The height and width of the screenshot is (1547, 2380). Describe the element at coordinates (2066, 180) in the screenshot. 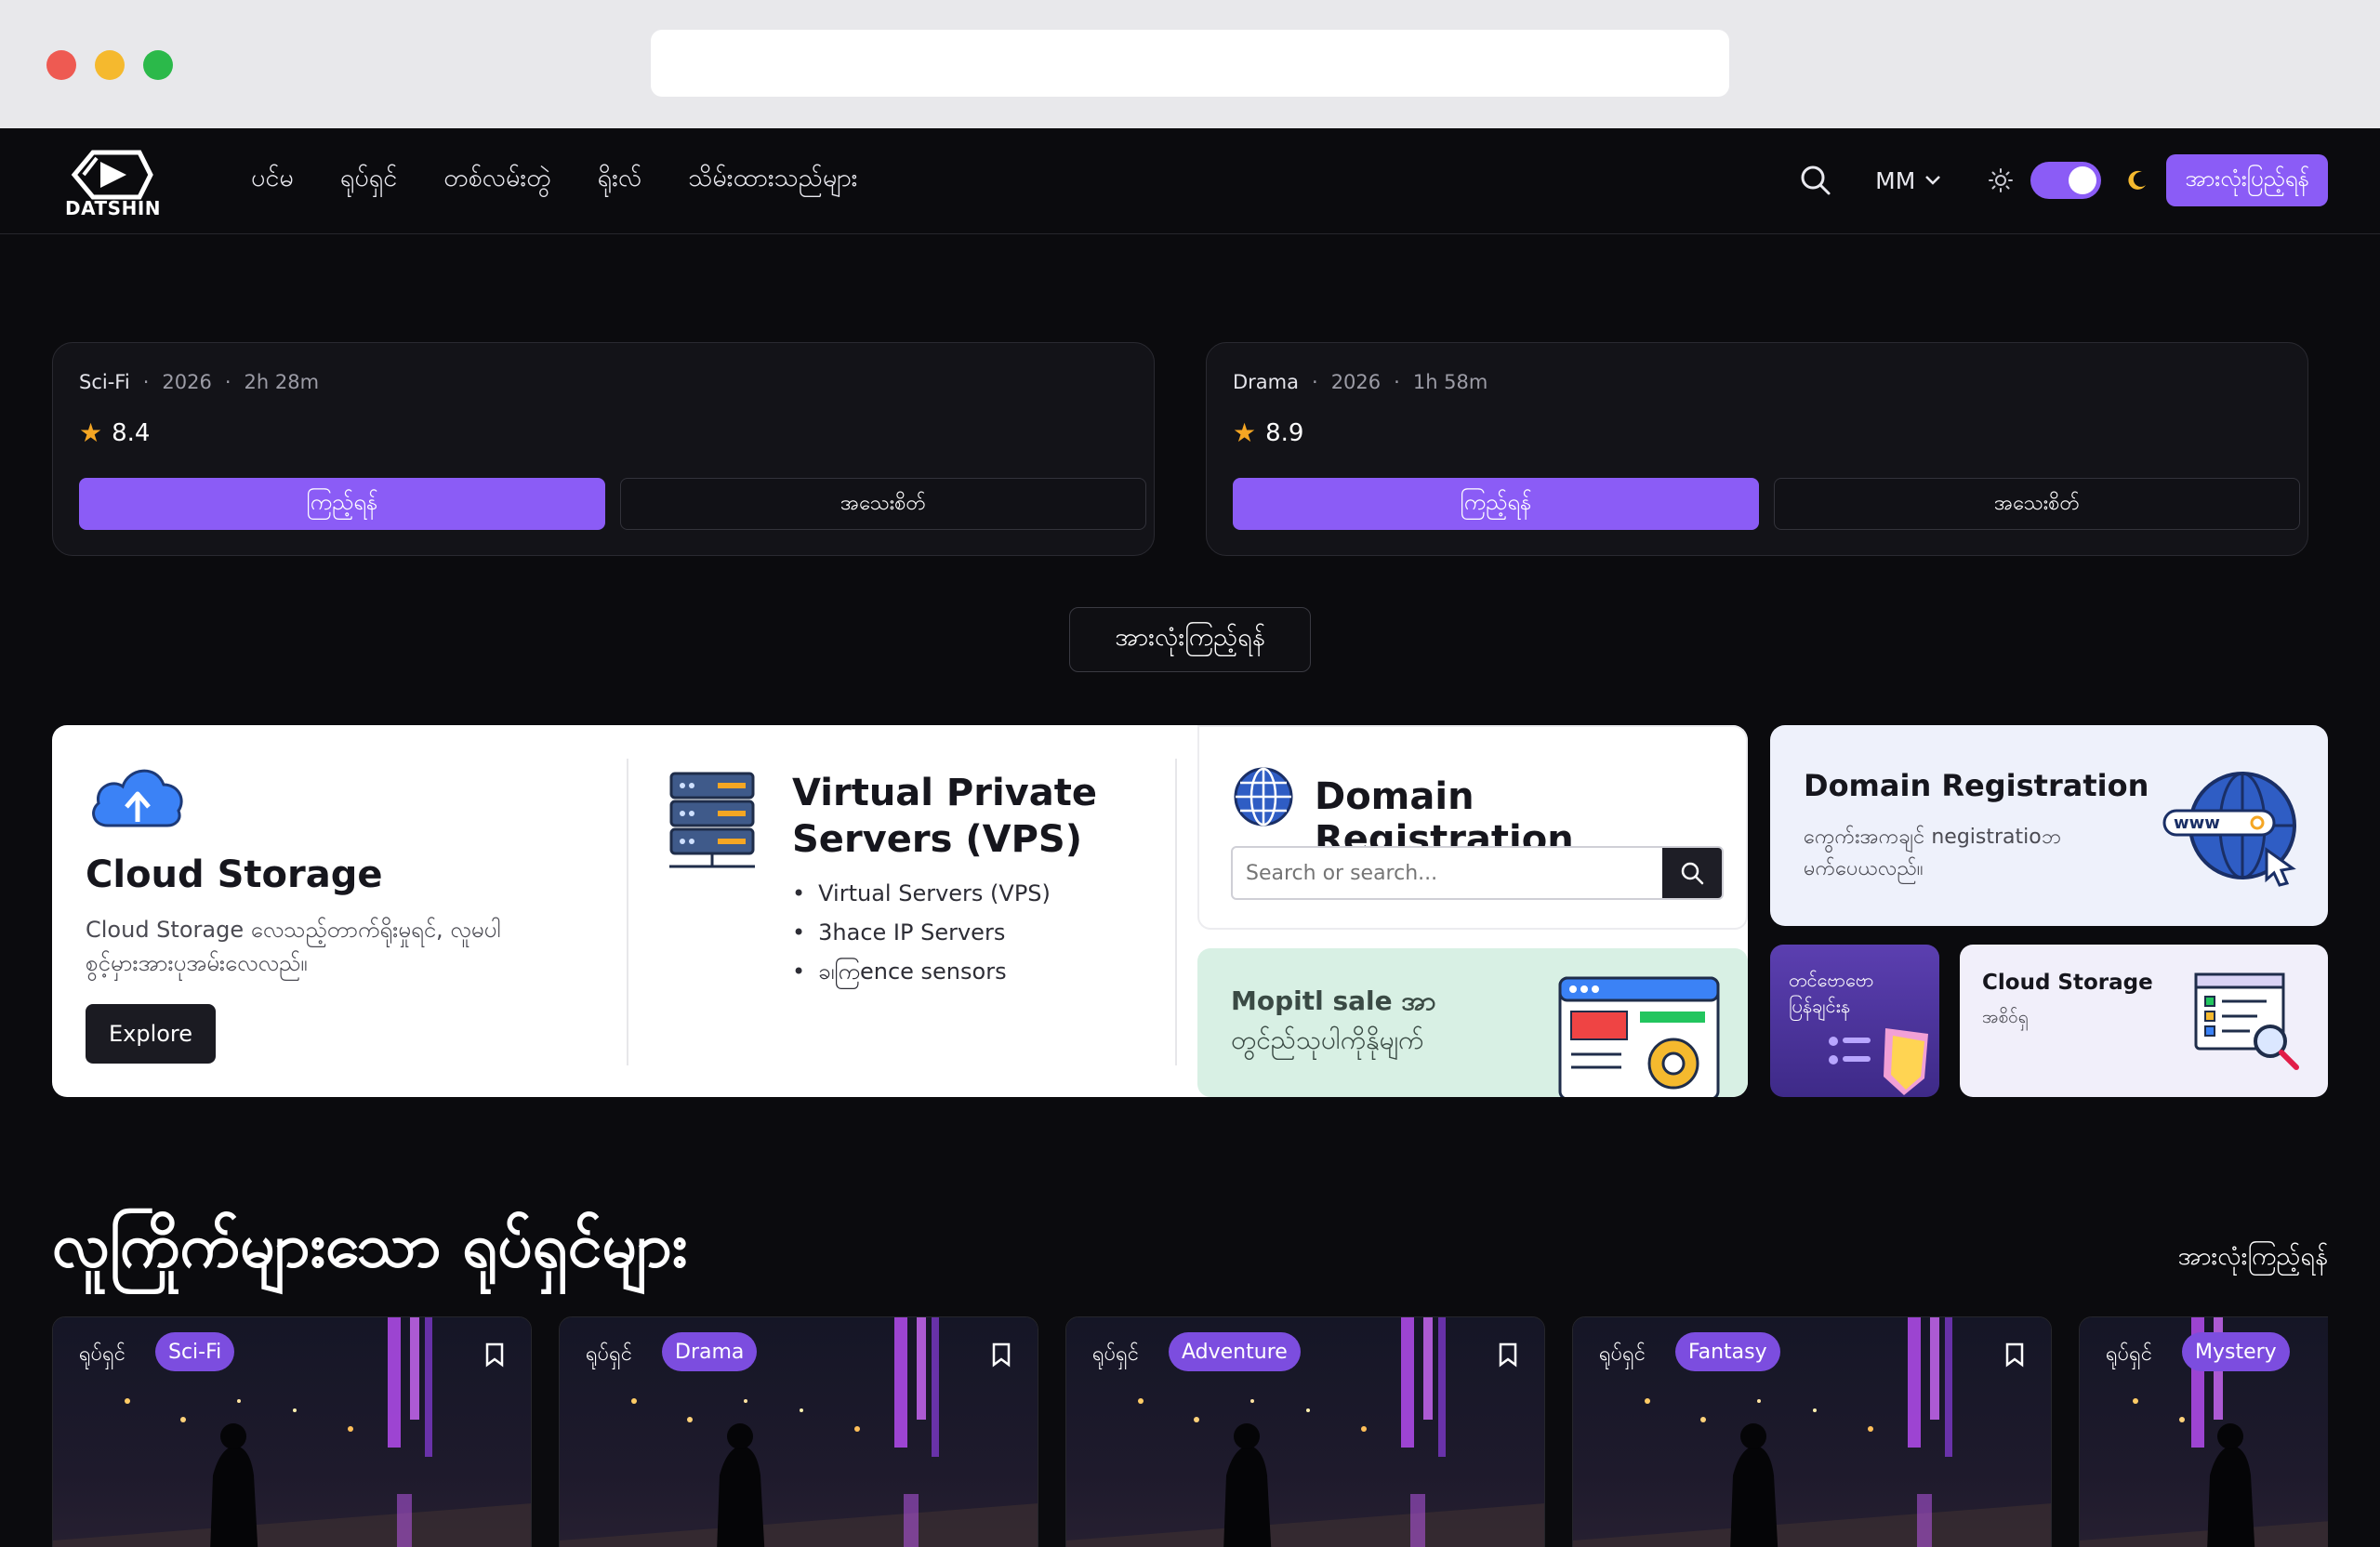

I see `theme-toggle` at that location.